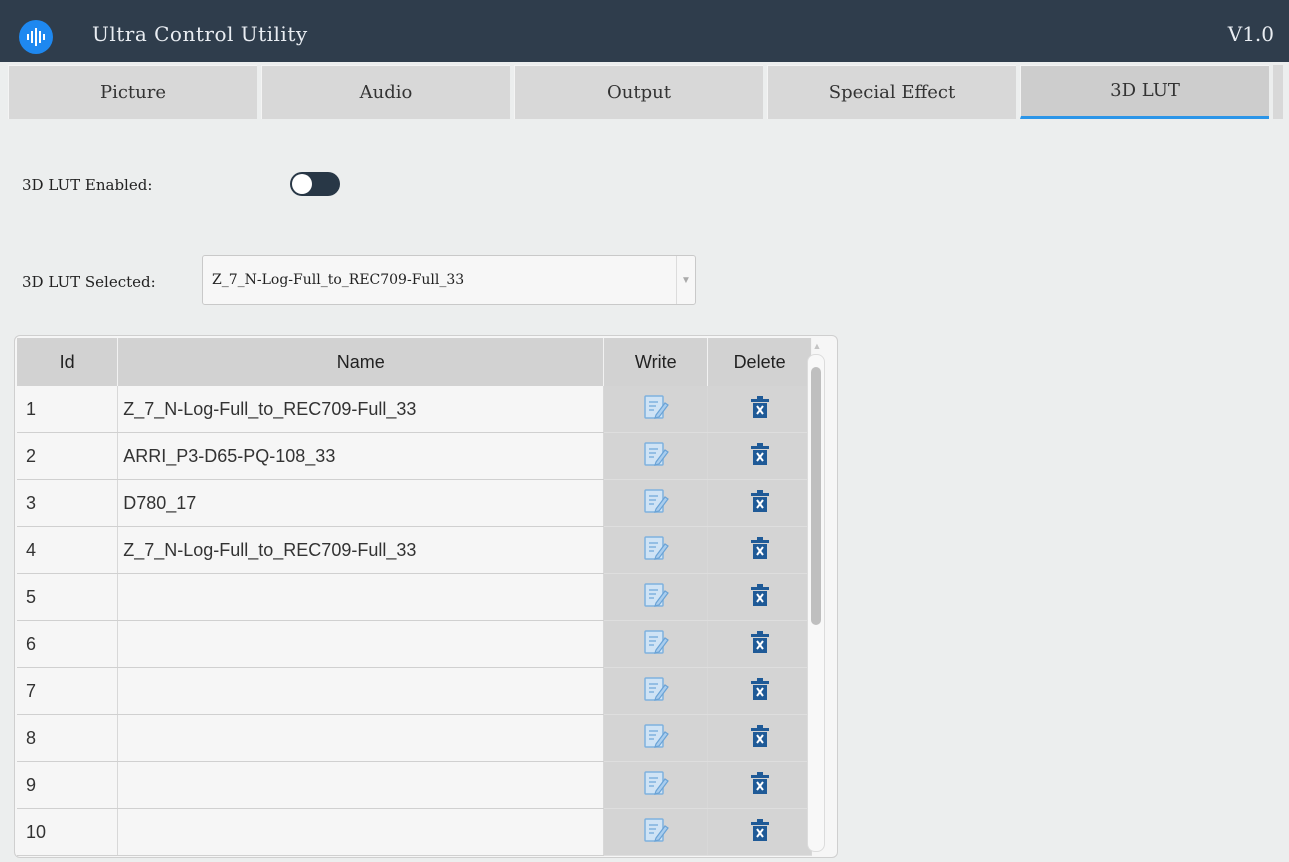 The height and width of the screenshot is (862, 1289). What do you see at coordinates (36, 37) in the screenshot?
I see `audio-wave-logo-icon` at bounding box center [36, 37].